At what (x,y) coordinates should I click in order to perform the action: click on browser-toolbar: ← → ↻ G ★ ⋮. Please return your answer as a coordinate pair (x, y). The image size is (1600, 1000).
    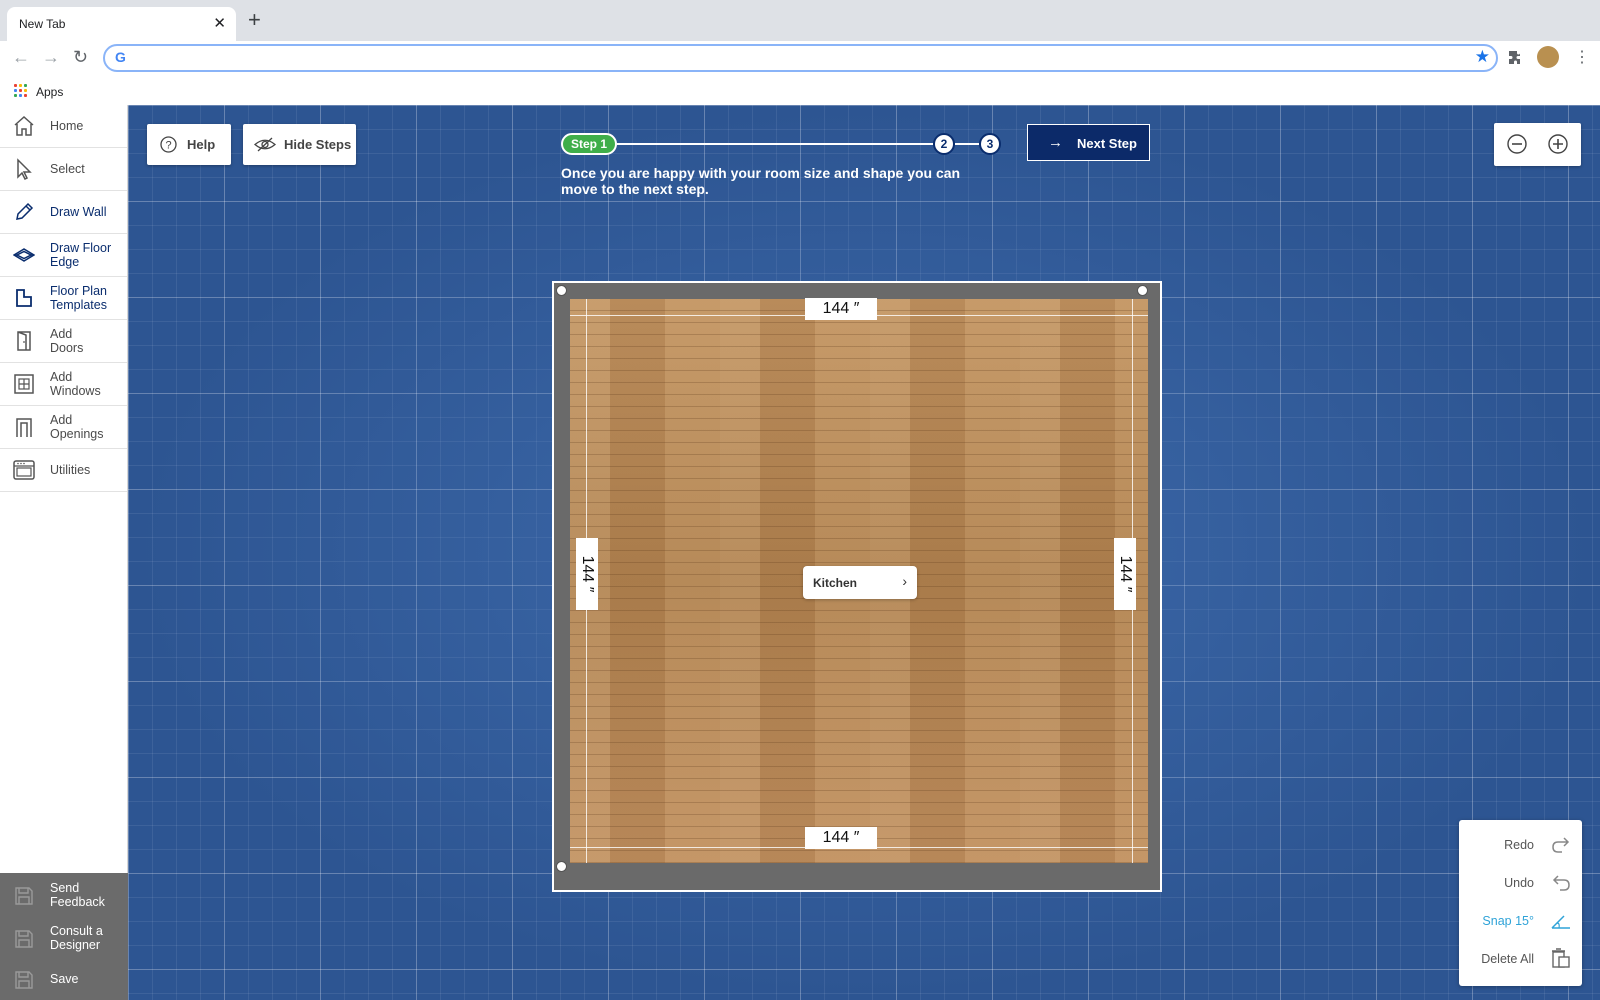
    Looking at the image, I should click on (800, 60).